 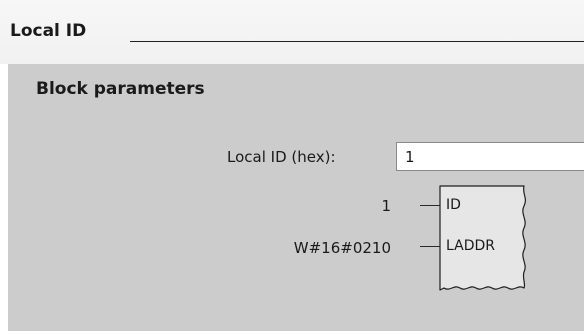 I want to click on pin-laddr-name: LADDR, so click(x=470, y=246).